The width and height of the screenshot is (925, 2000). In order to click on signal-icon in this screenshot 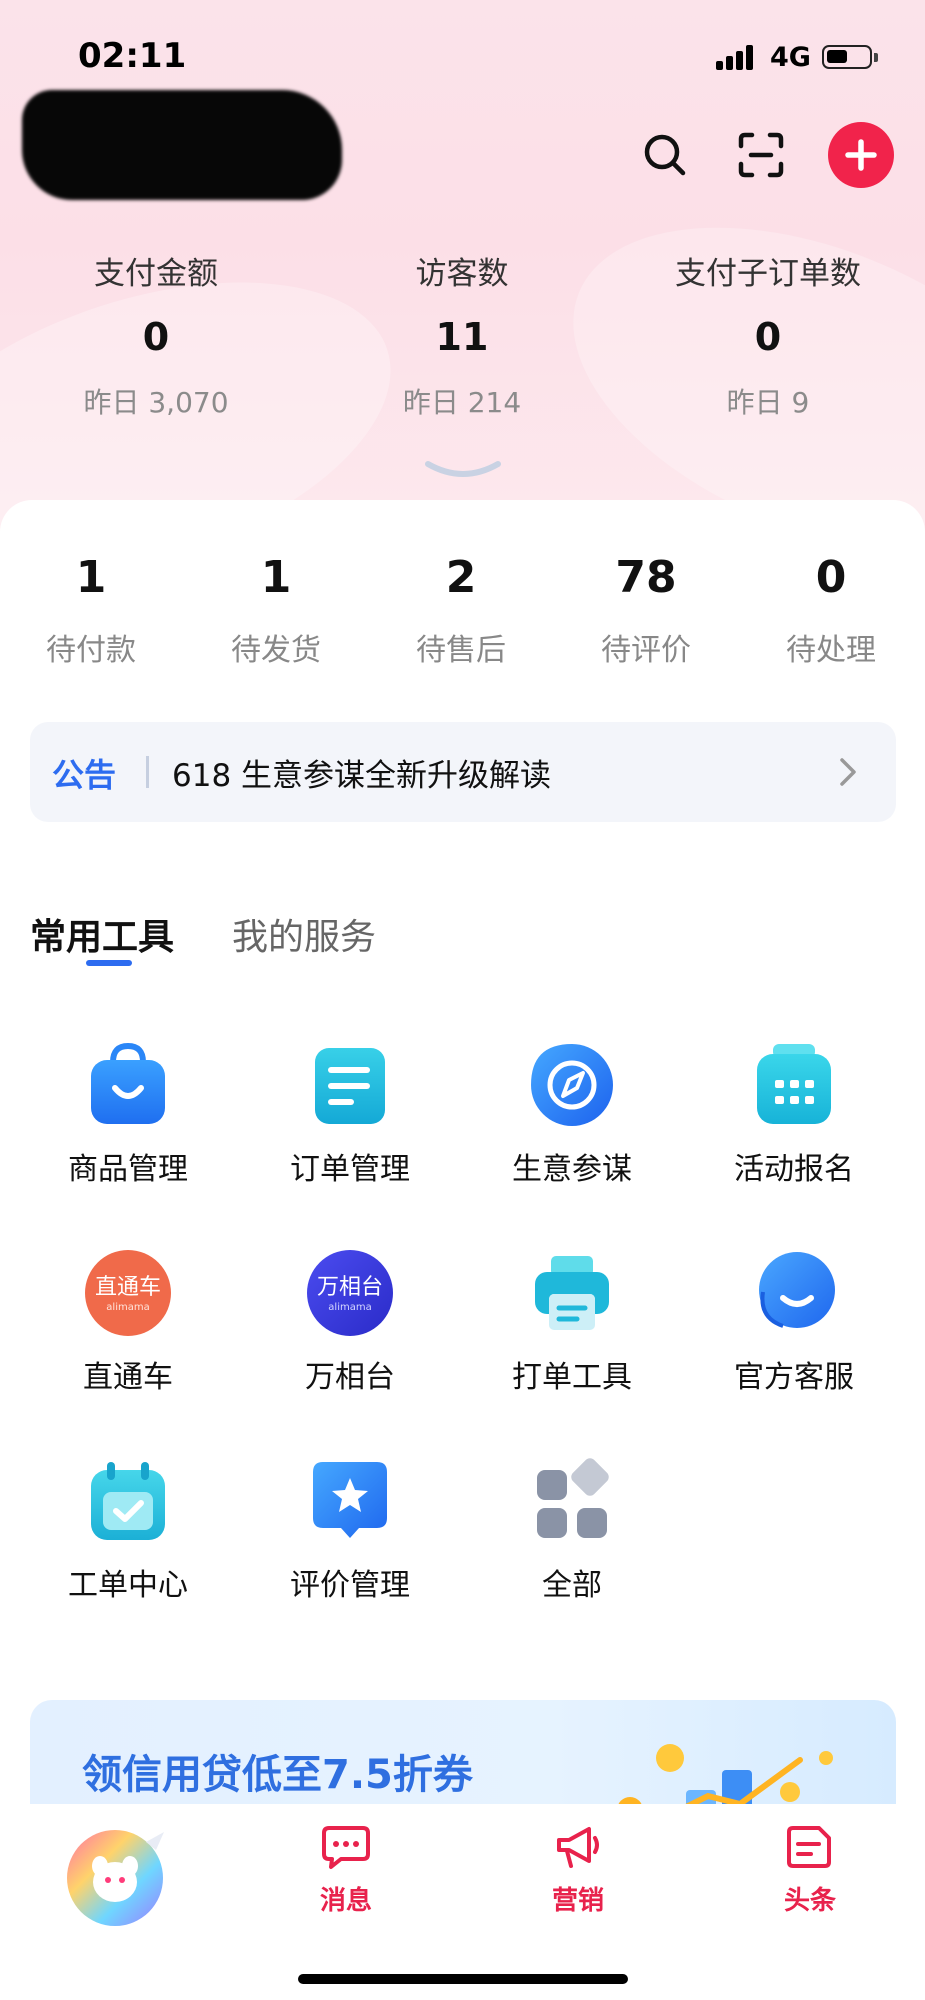, I will do `click(736, 57)`.